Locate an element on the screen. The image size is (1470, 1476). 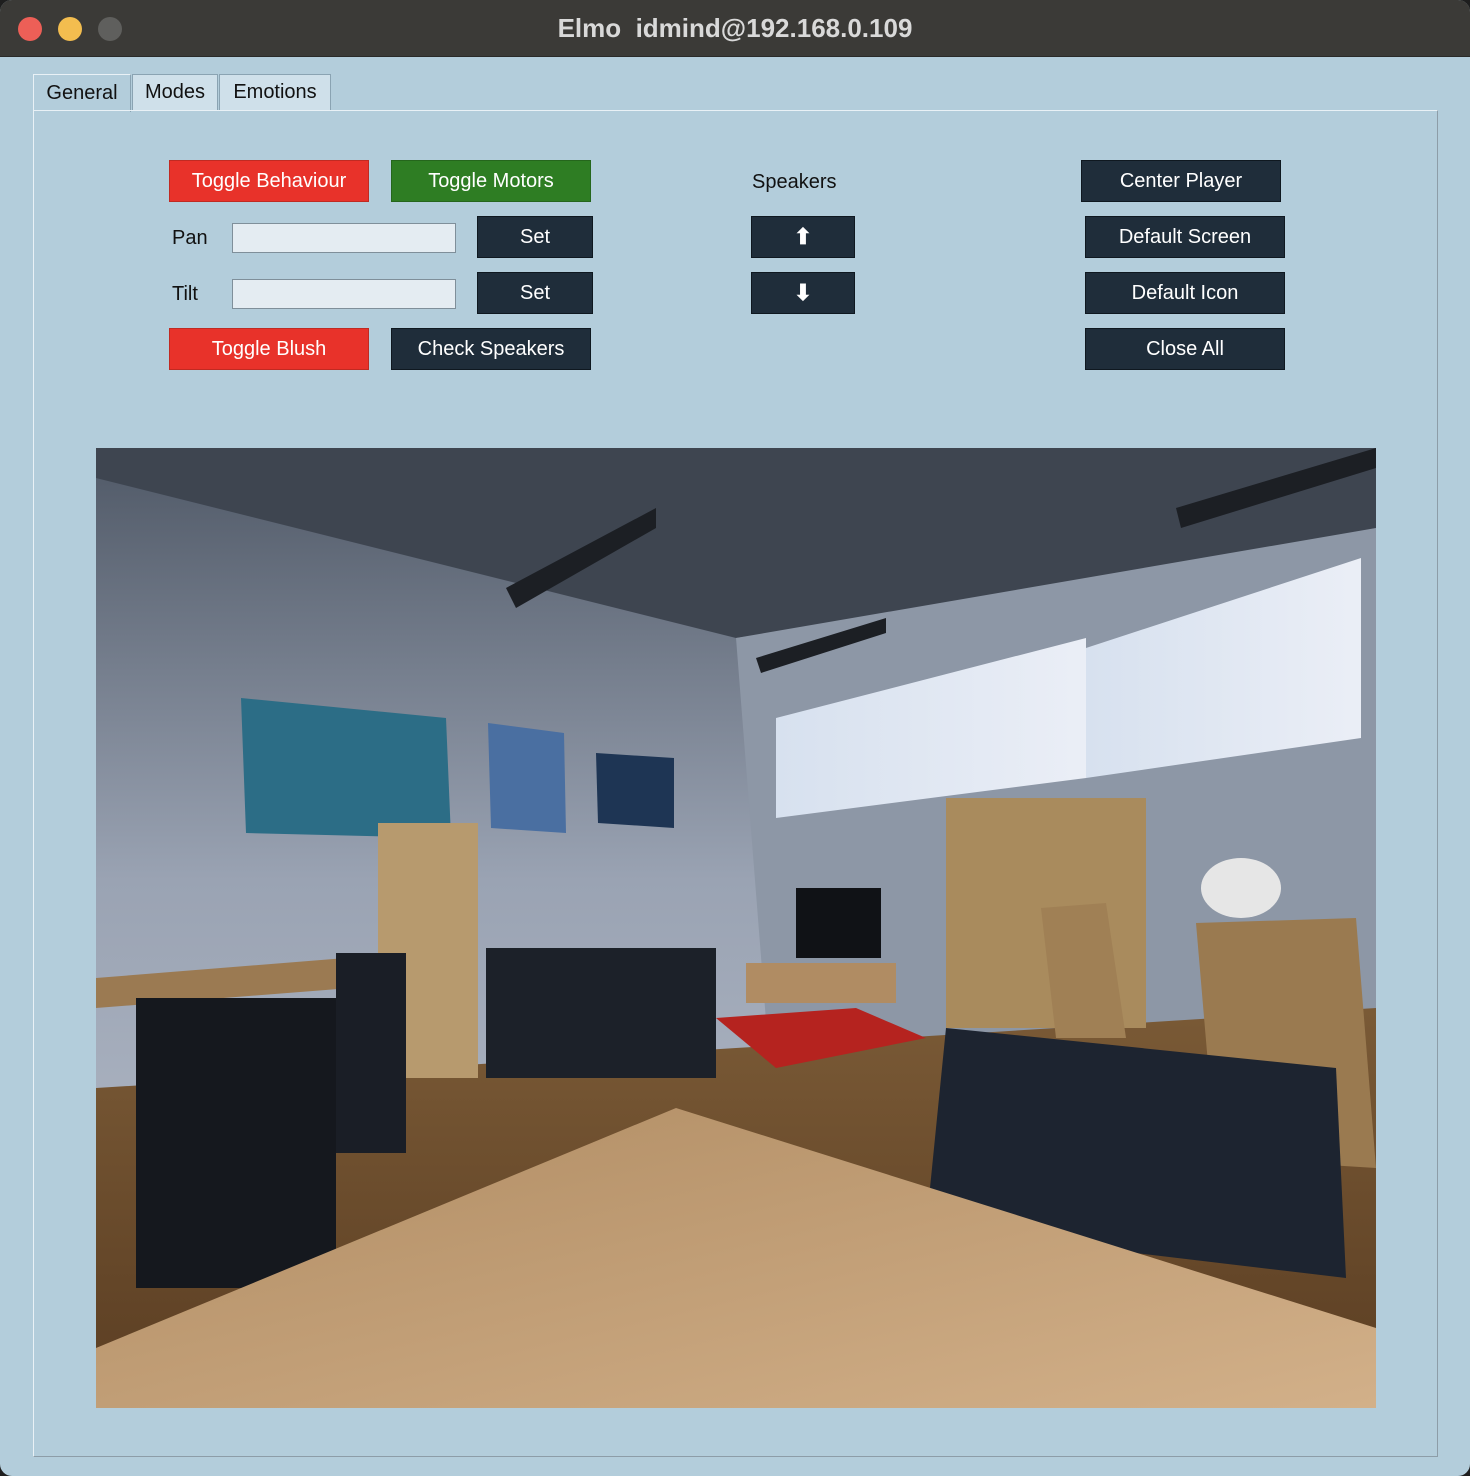
arrow-down-icon: ⬇ is located at coordinates (803, 292).